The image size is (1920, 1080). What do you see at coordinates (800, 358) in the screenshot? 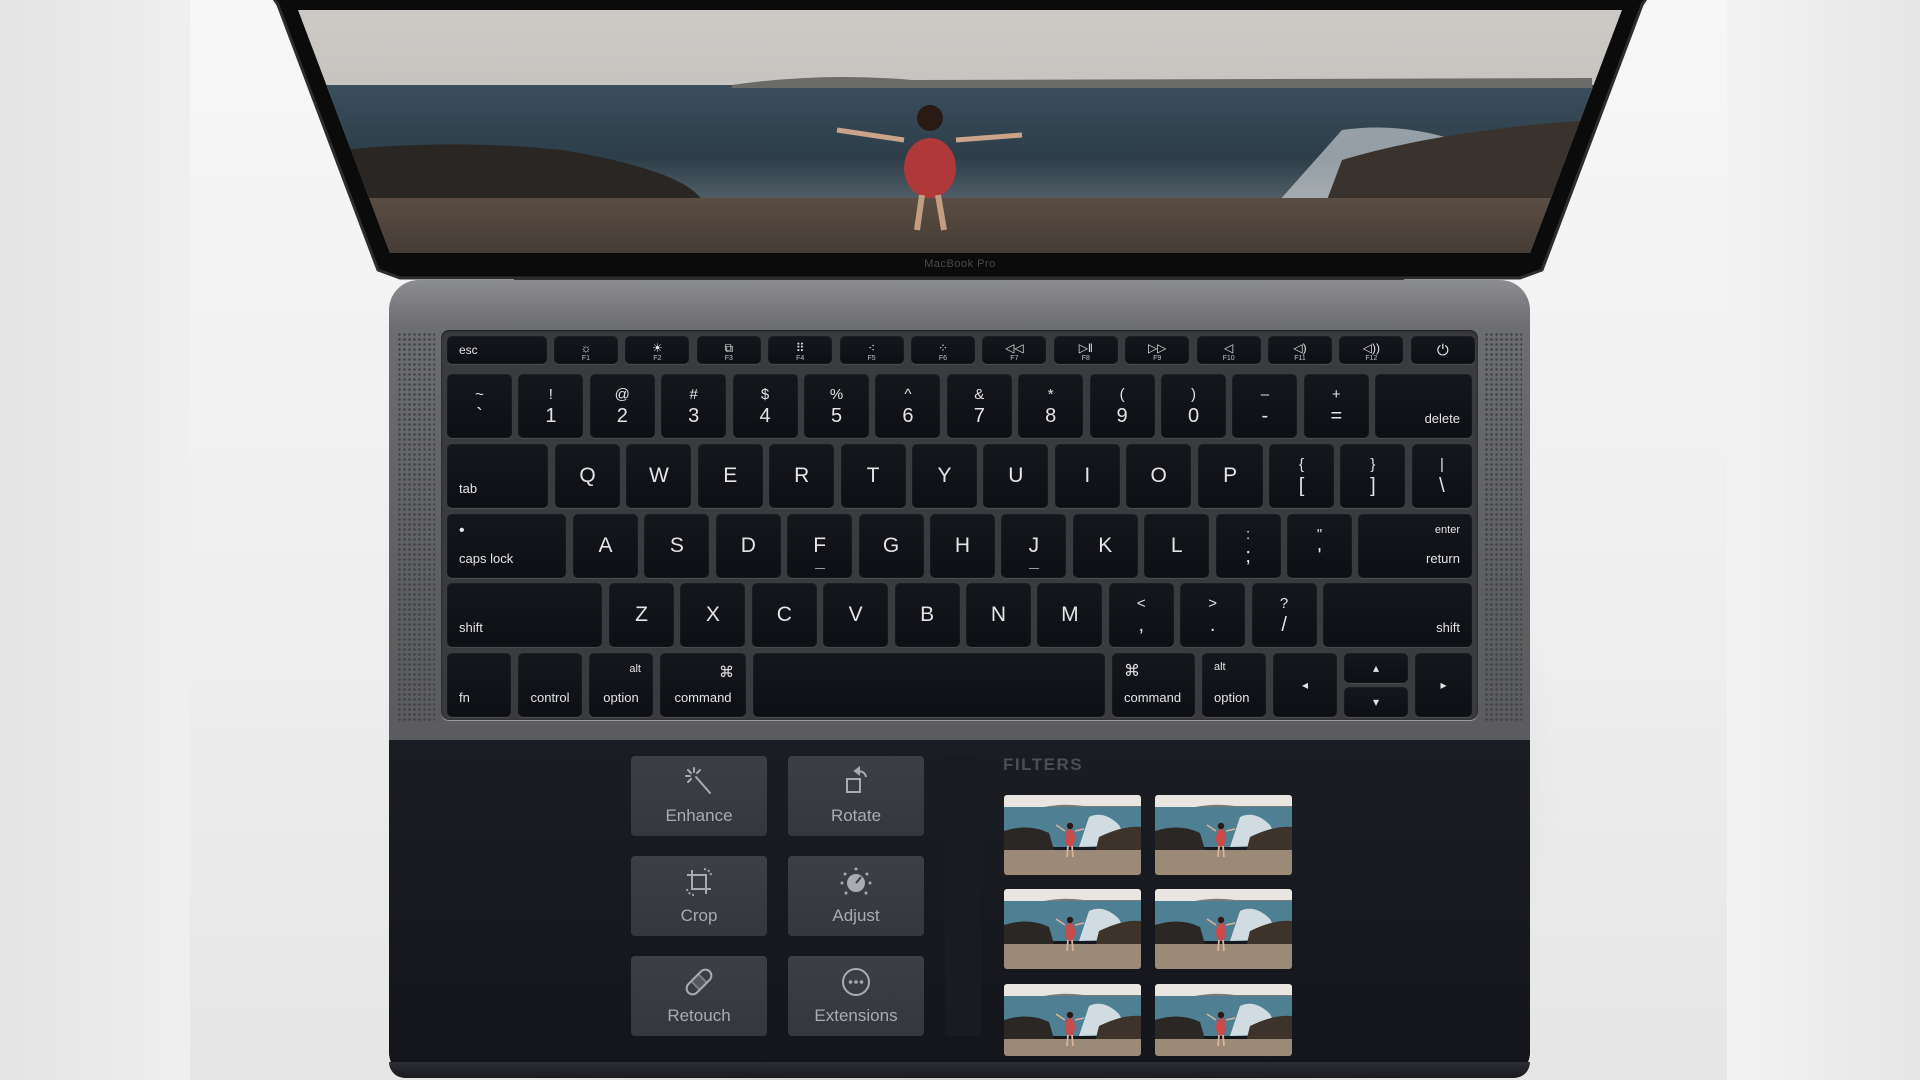
I see `fkey-label: F4` at bounding box center [800, 358].